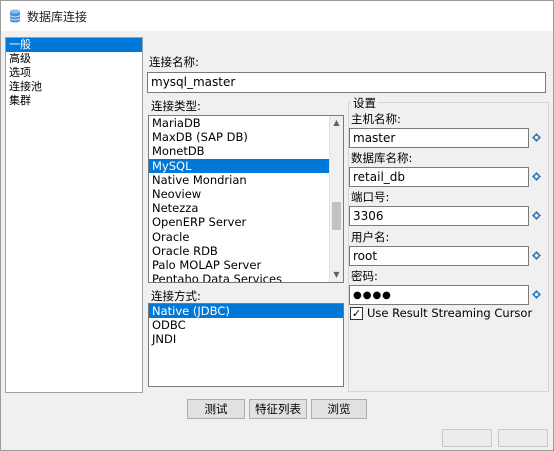 The height and width of the screenshot is (451, 554). Describe the element at coordinates (336, 199) in the screenshot. I see `connection-type-scrollbar: ▲ ▼` at that location.